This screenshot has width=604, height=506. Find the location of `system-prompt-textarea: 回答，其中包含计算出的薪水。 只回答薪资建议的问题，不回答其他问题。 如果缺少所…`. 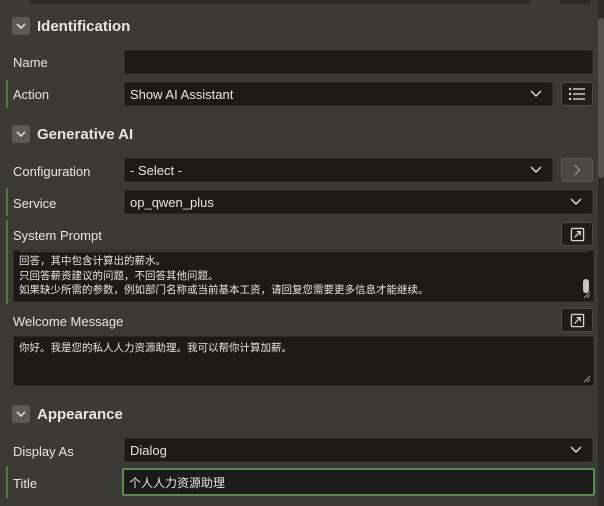

system-prompt-textarea: 回答，其中包含计算出的薪水。 只回答薪资建议的问题，不回答其他问题。 如果缺少所… is located at coordinates (303, 276).